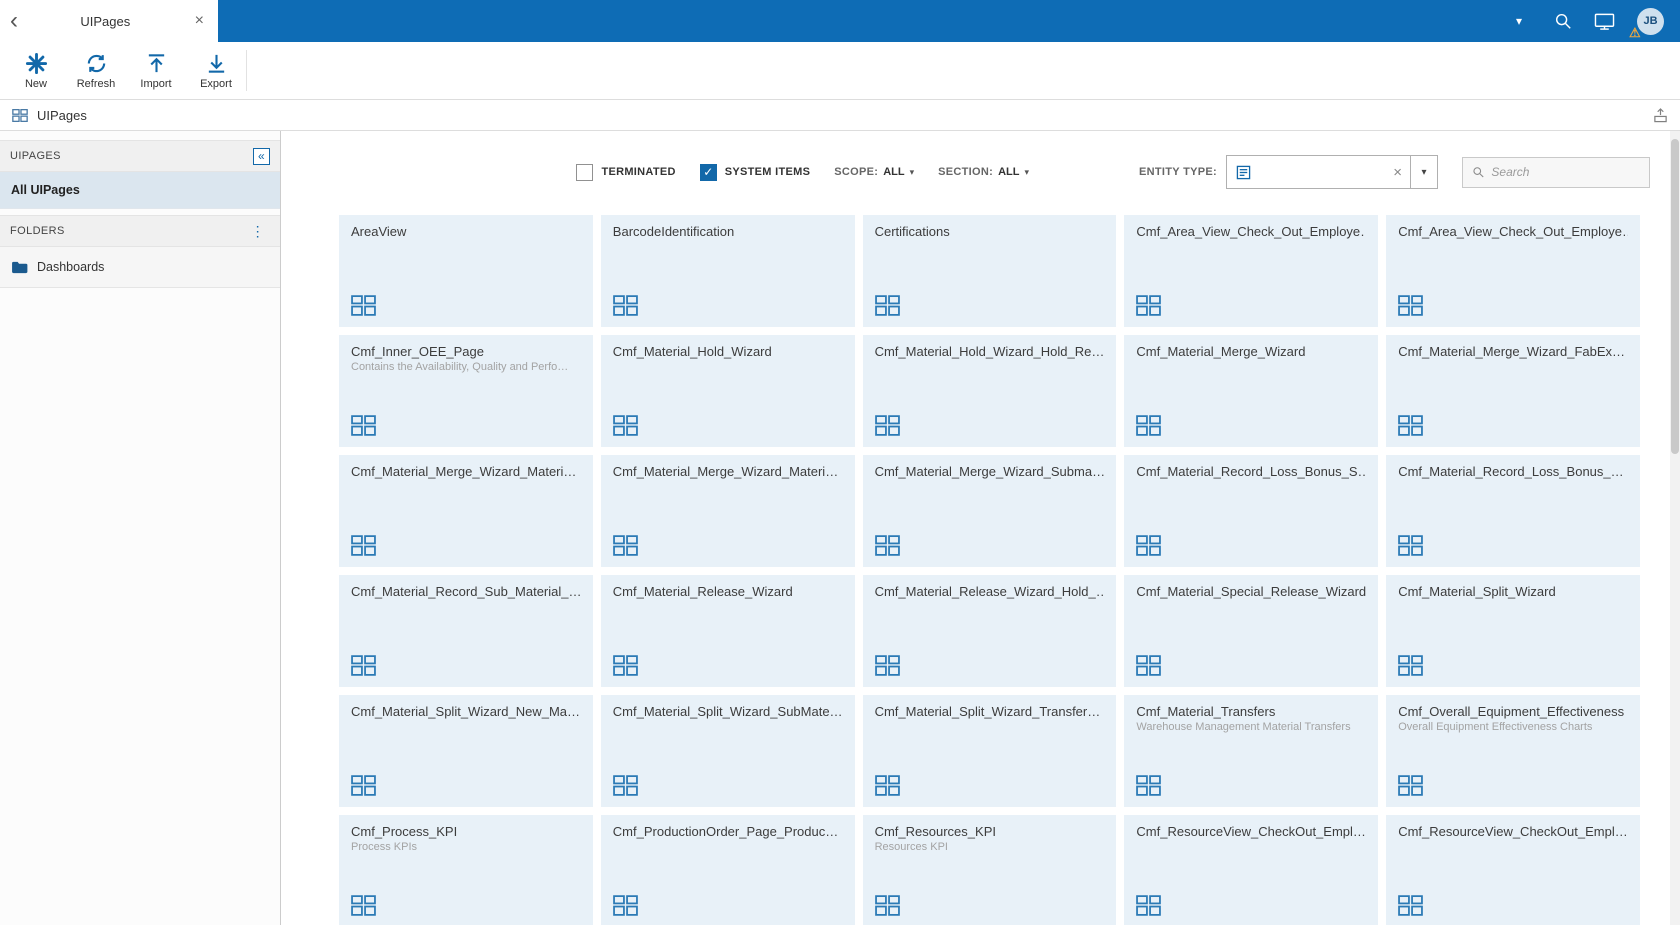 The height and width of the screenshot is (925, 1680). I want to click on import-button: Import, so click(156, 70).